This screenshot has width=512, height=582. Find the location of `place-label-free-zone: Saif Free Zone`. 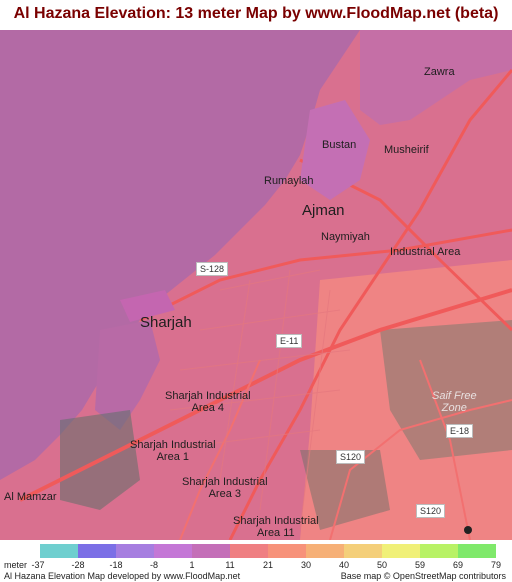

place-label-free-zone: Saif Free Zone is located at coordinates (454, 402).